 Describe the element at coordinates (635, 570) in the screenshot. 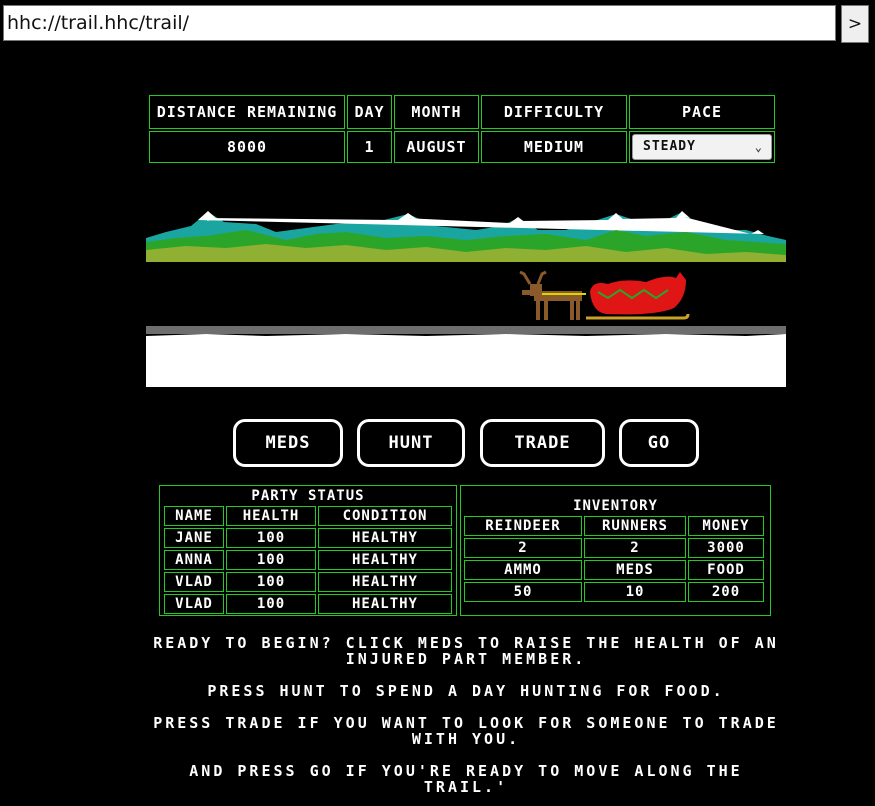

I see `inv-label-meds: MEDS` at that location.